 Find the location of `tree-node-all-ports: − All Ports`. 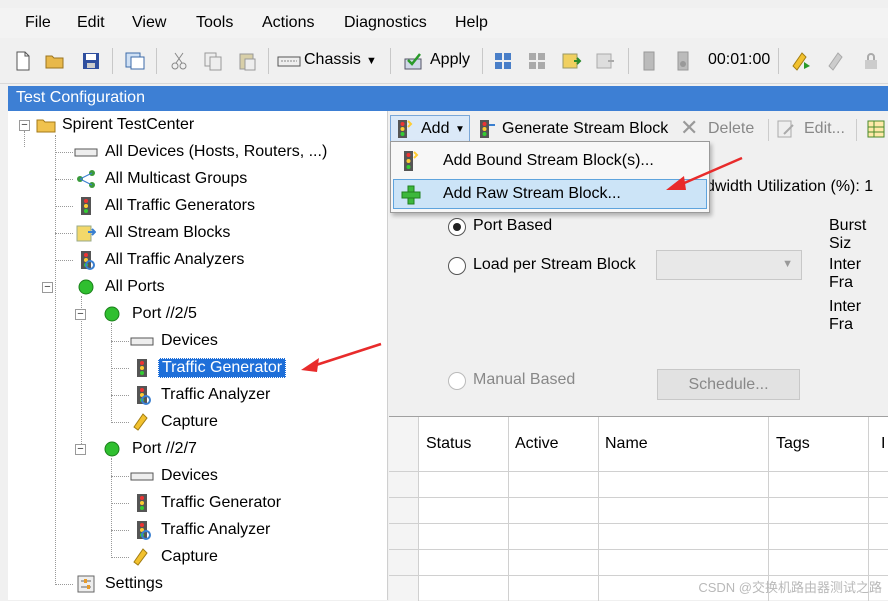

tree-node-all-ports: − All Ports is located at coordinates (212, 287).